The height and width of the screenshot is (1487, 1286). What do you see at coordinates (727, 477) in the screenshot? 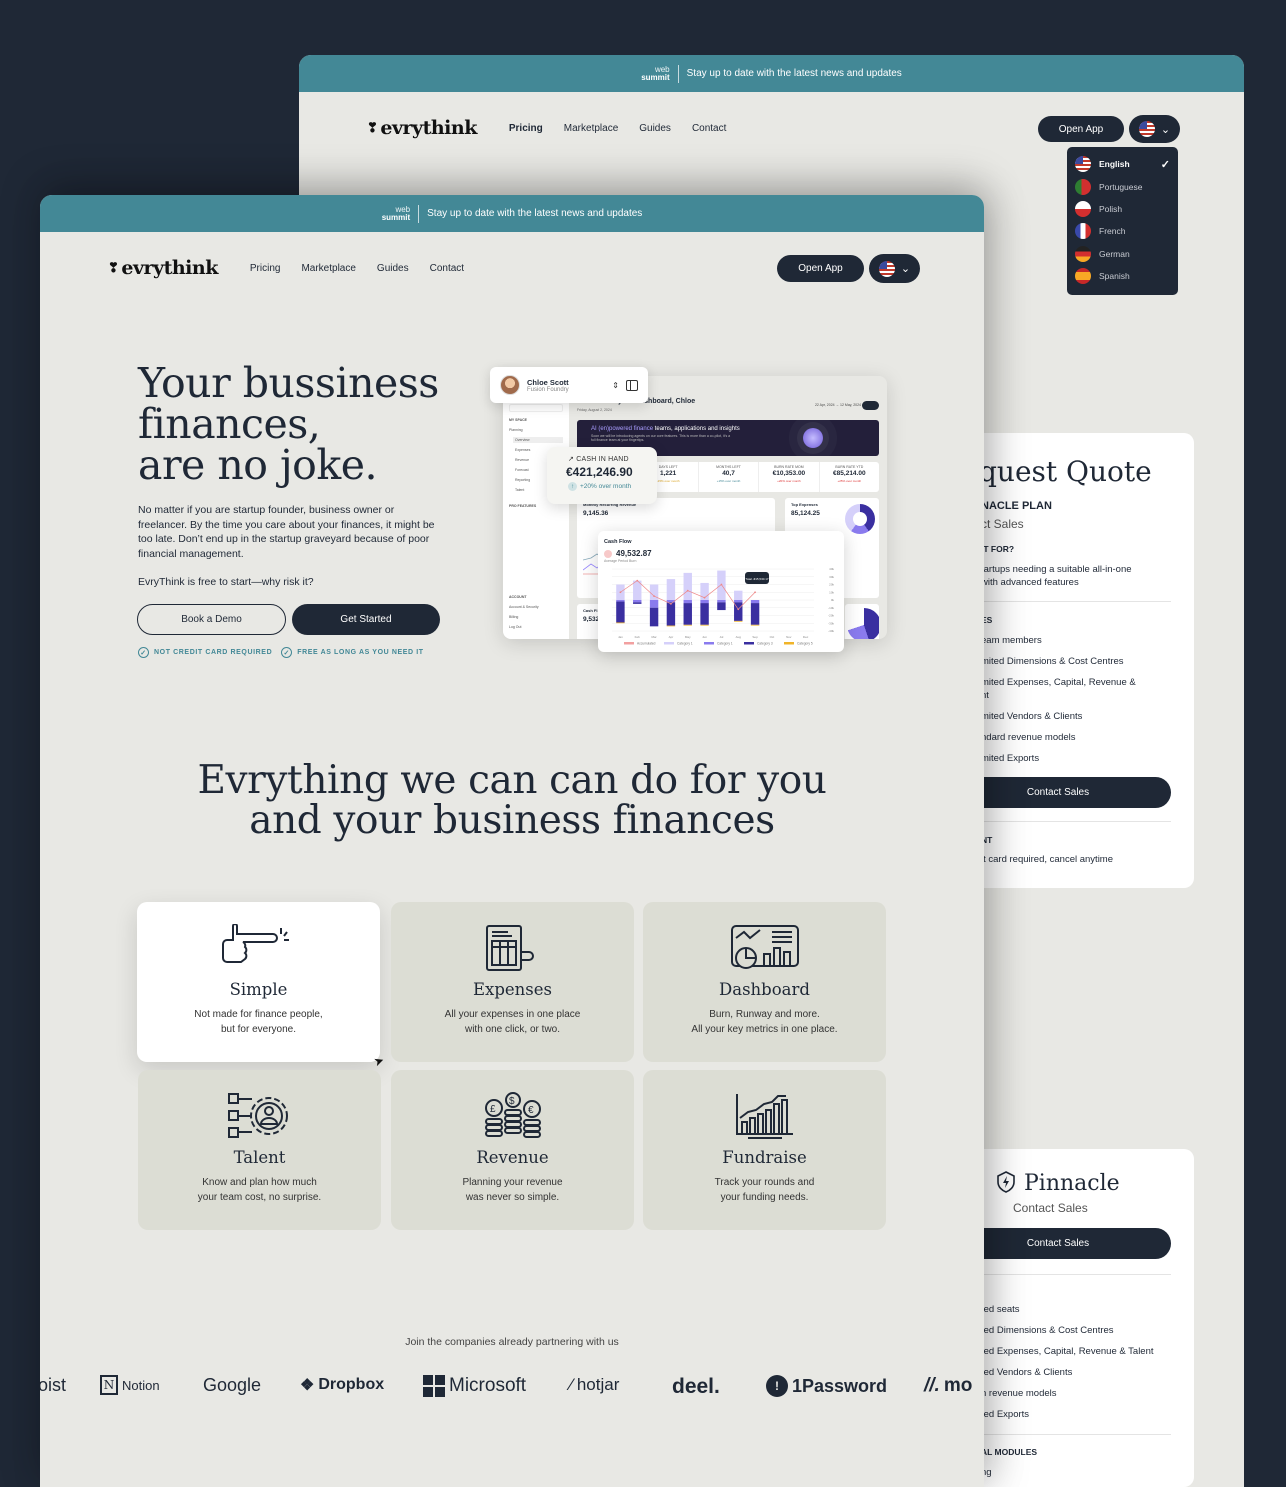
I see `kpi-item: MONTHS LEFT 40,7 +15% over month` at bounding box center [727, 477].